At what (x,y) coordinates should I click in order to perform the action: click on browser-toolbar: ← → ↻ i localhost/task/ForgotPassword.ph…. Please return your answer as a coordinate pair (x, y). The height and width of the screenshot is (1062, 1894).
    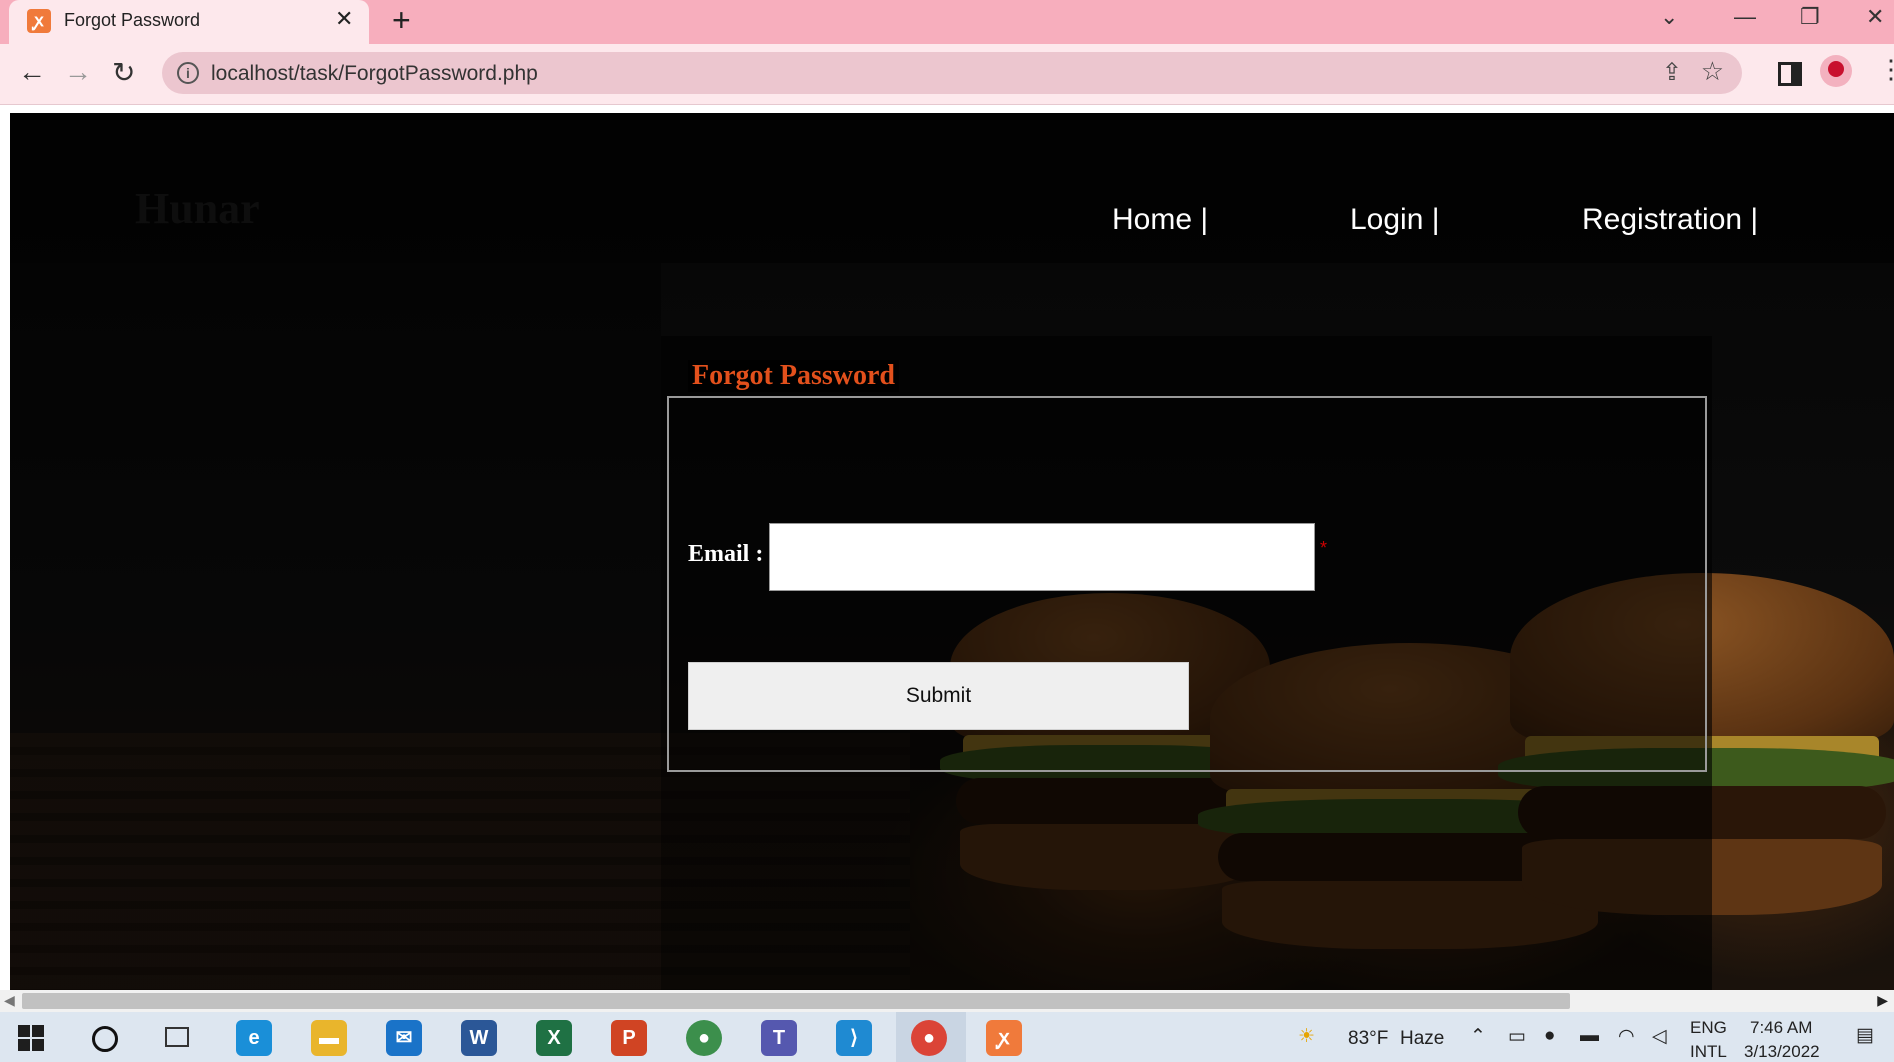
    Looking at the image, I should click on (947, 74).